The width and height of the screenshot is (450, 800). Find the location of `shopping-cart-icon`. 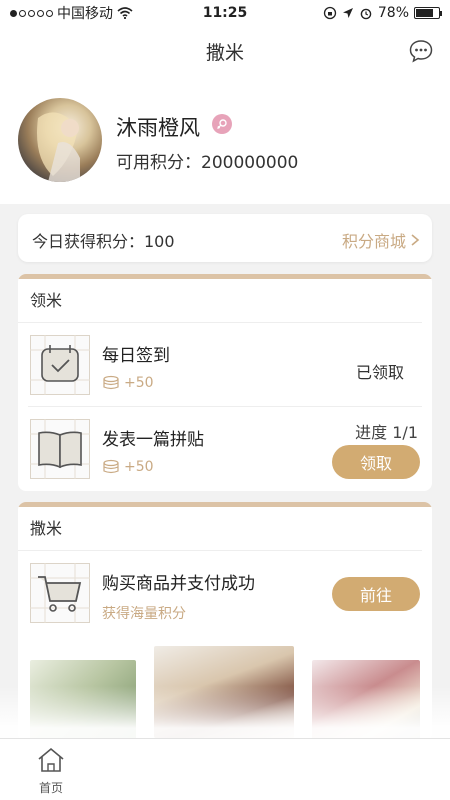

shopping-cart-icon is located at coordinates (60, 593).